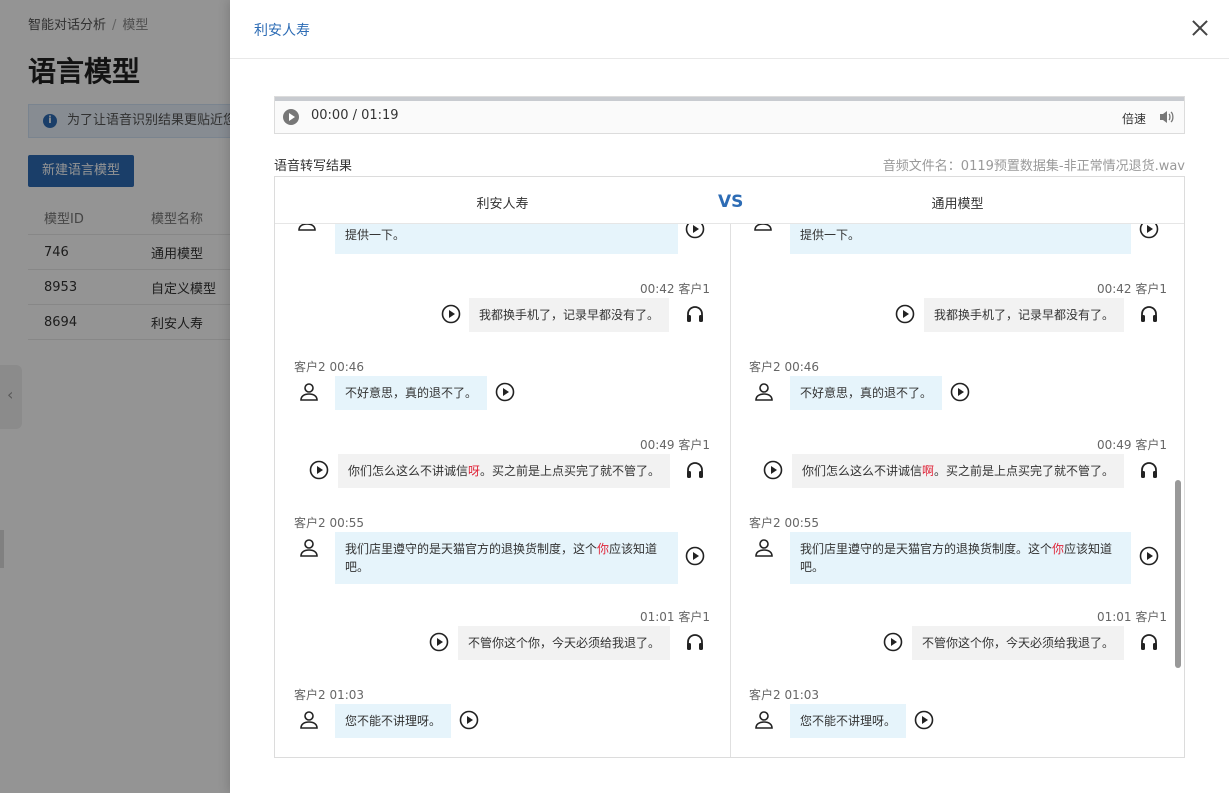  Describe the element at coordinates (960, 558) in the screenshot. I see `message-bubble: 我们店里遵守的是天猫官方的退换货制度。这个你应该知道吧。` at that location.